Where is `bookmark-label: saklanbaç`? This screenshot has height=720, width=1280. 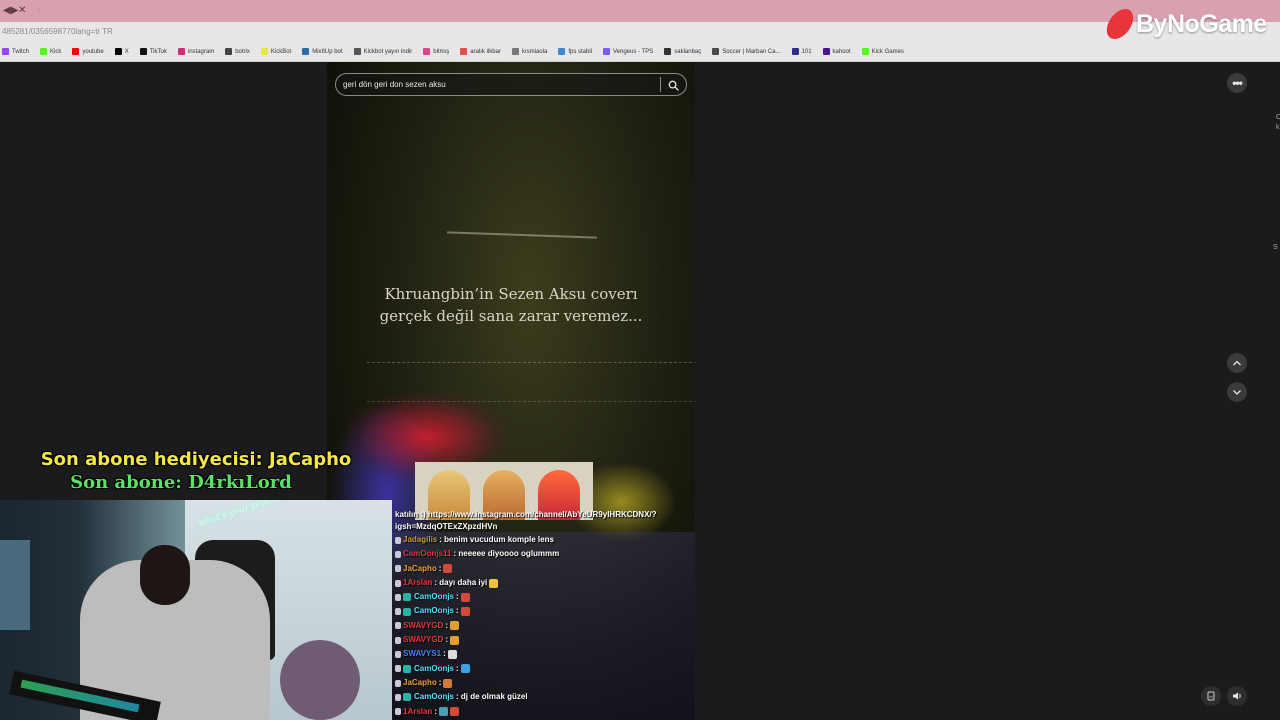 bookmark-label: saklanbaç is located at coordinates (688, 51).